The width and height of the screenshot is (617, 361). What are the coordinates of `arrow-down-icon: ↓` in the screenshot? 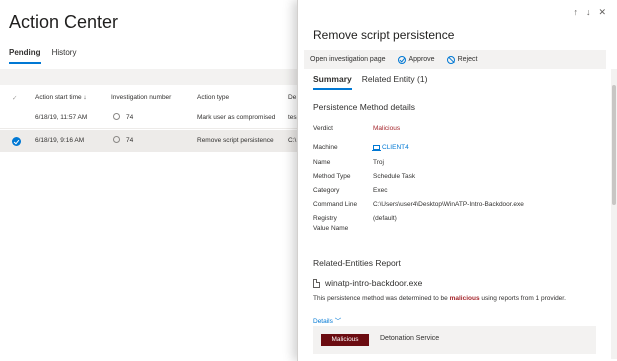 It's located at (588, 12).